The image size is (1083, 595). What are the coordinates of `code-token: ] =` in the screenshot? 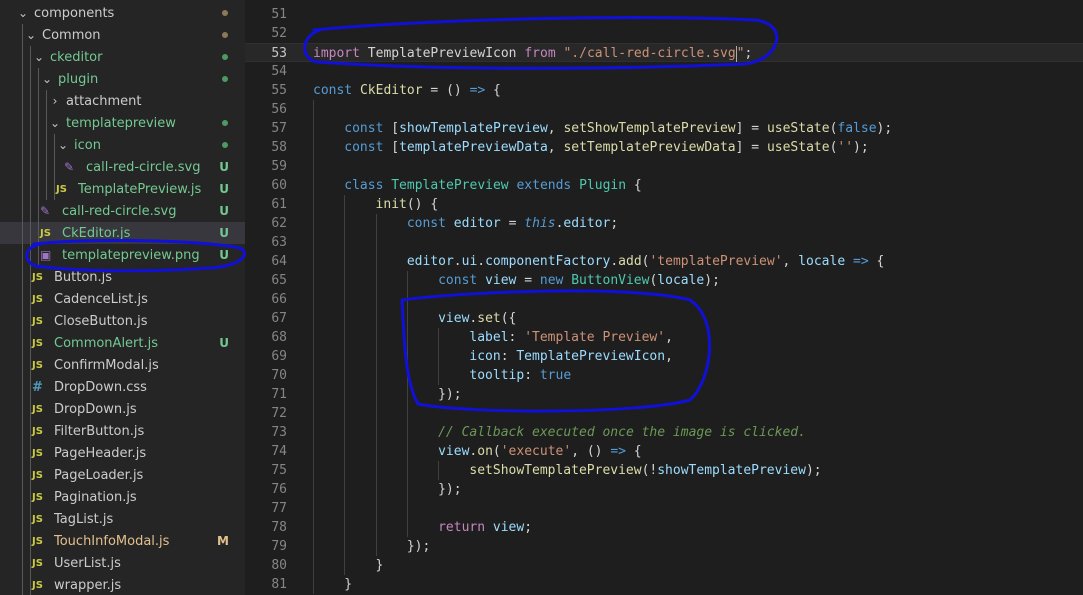 It's located at (751, 128).